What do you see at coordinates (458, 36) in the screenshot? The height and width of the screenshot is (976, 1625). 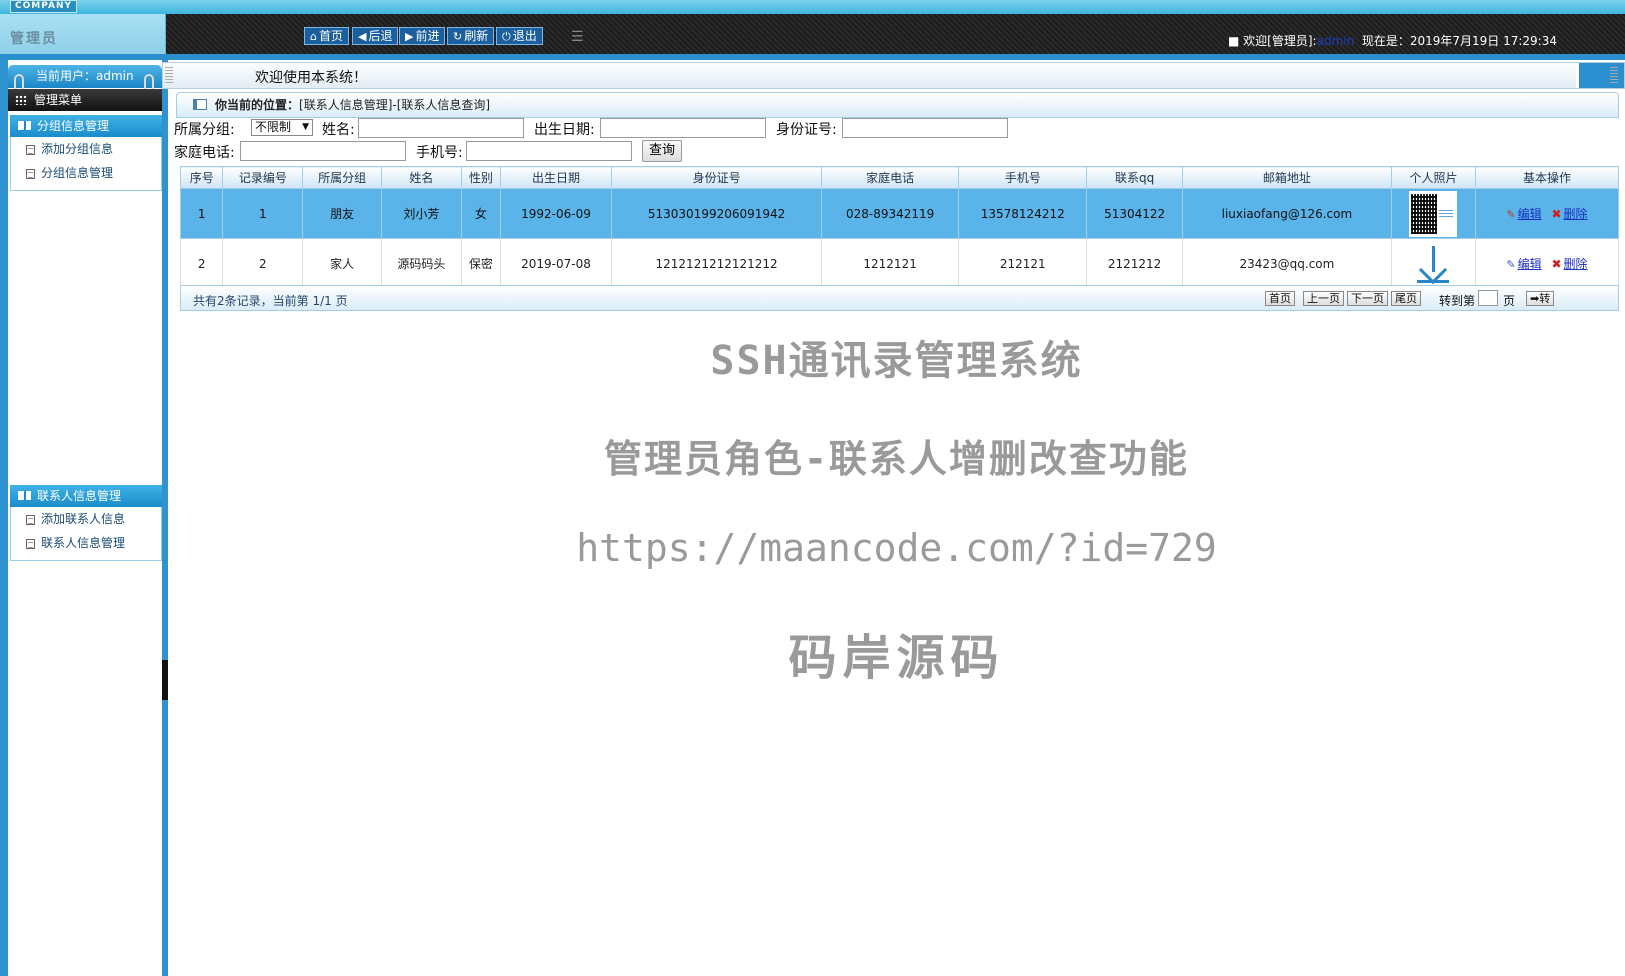 I see `refresh-icon: ↻` at bounding box center [458, 36].